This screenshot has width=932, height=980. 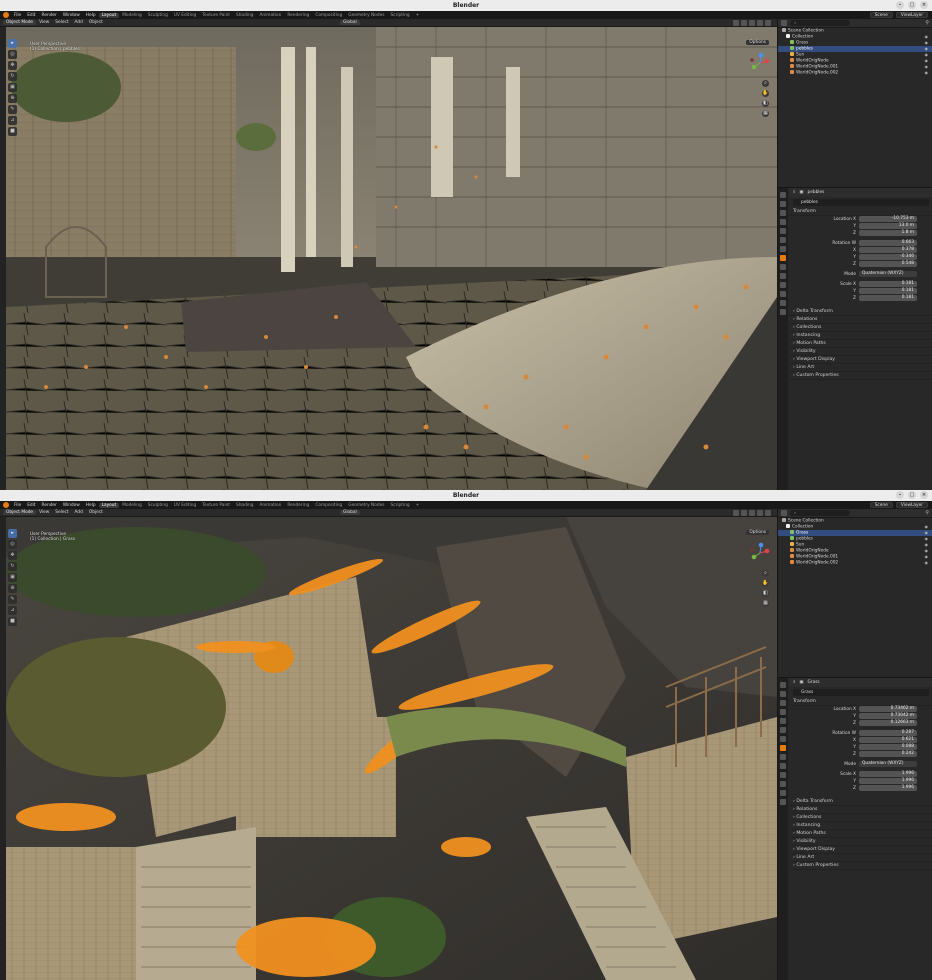 I want to click on transform-value-field: -0.346, so click(x=888, y=257).